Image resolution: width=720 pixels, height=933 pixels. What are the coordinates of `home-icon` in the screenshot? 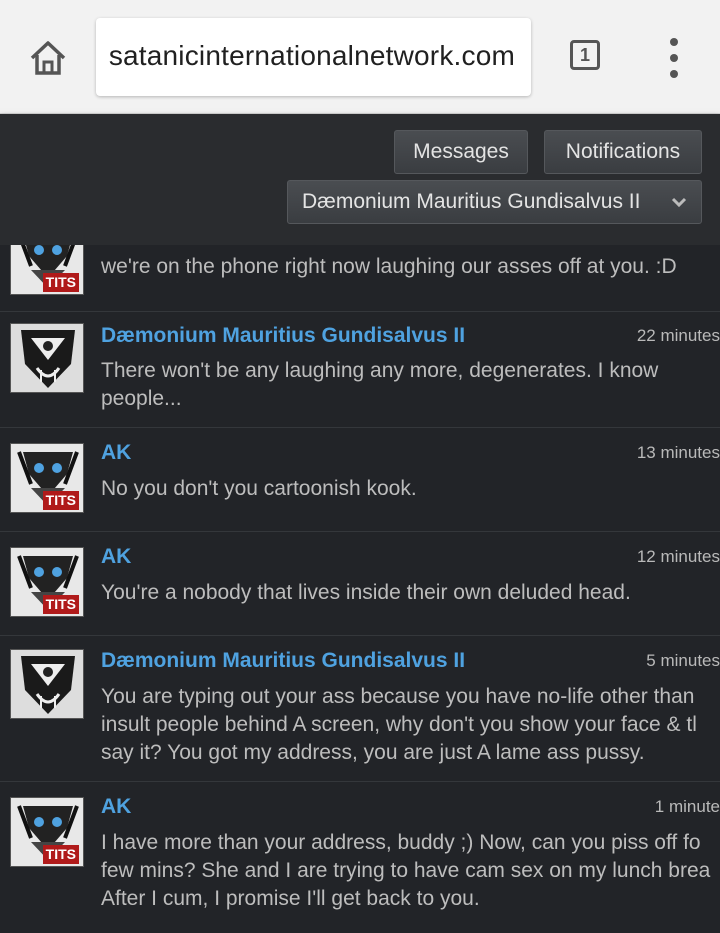 It's located at (48, 58).